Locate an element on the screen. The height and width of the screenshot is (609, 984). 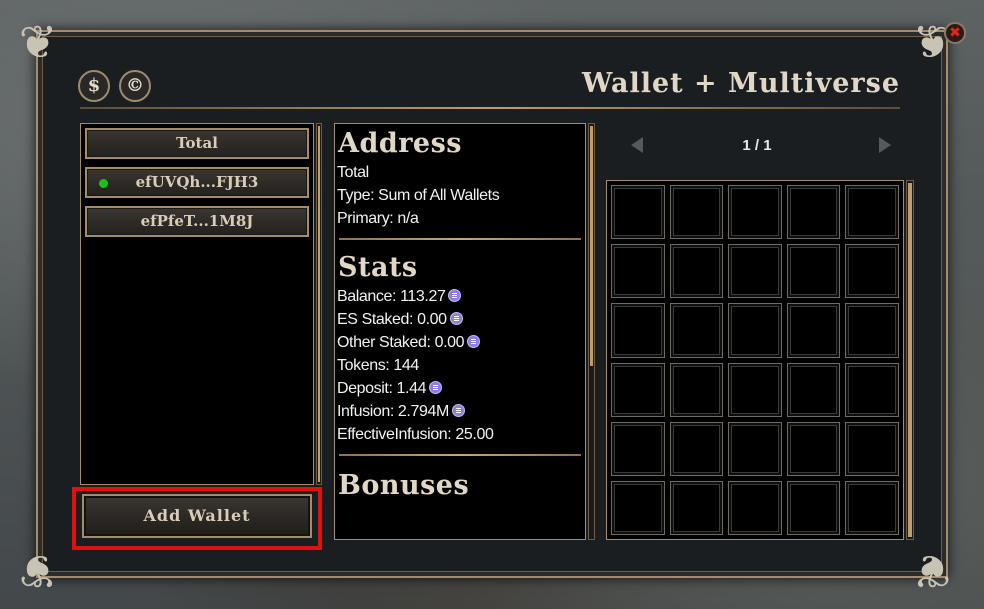
stat-deposit: Deposit: 1.44 is located at coordinates (460, 388).